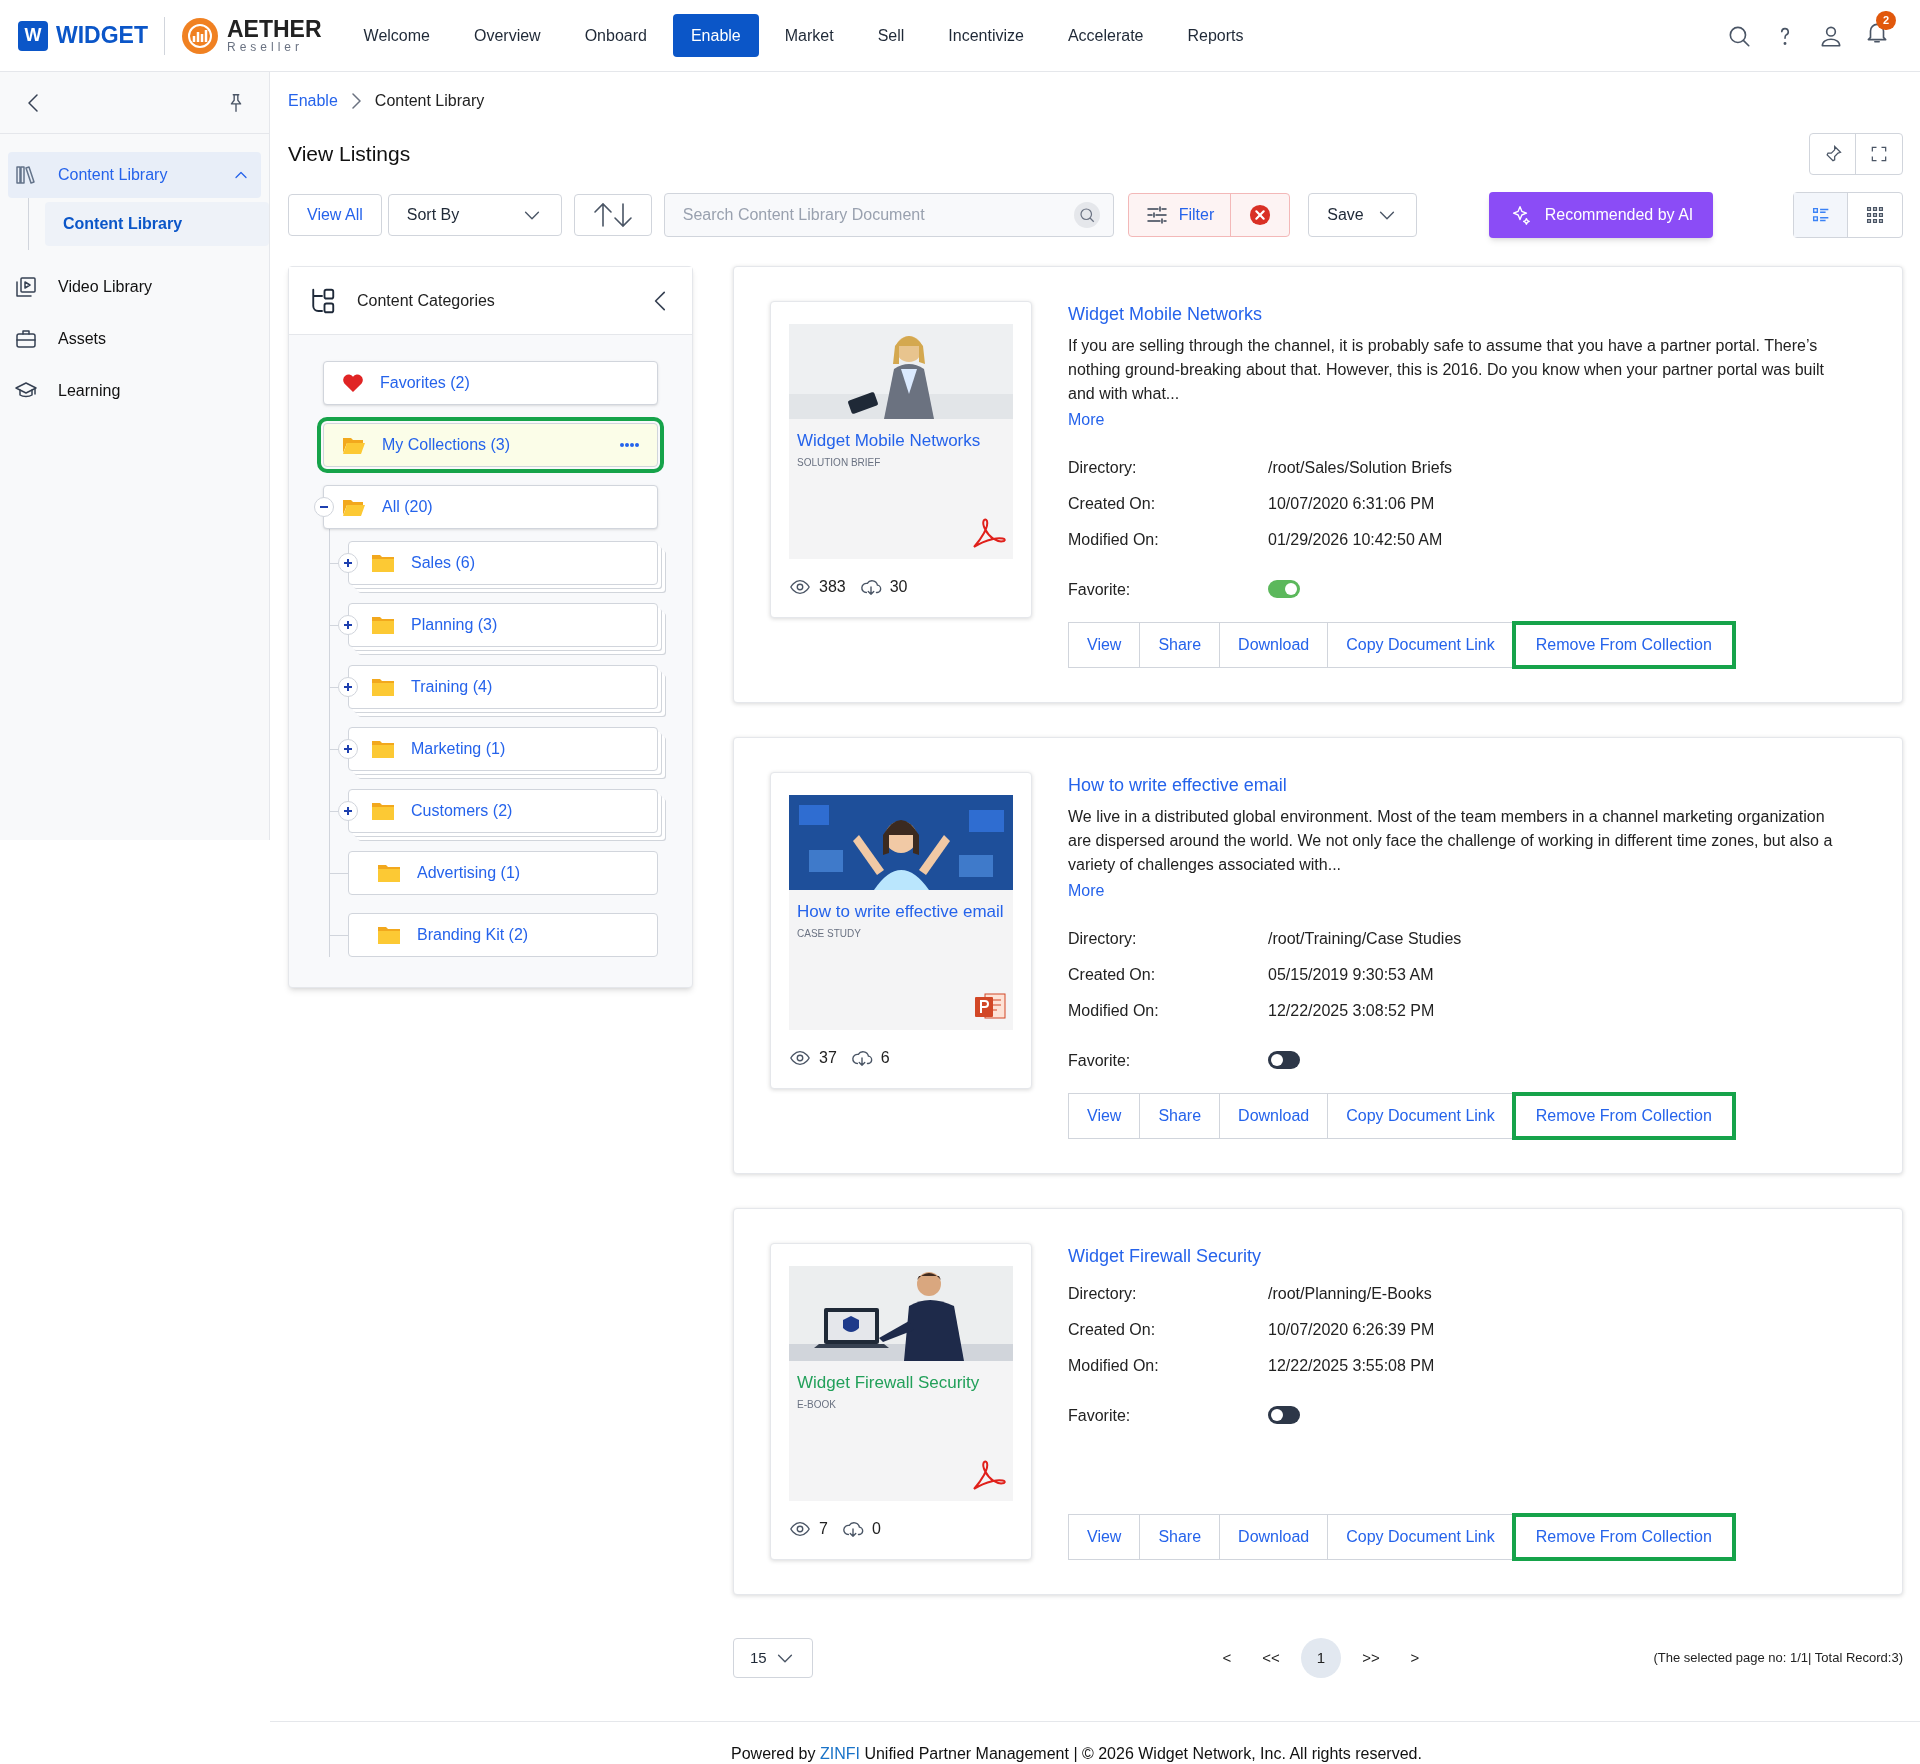 The height and width of the screenshot is (1764, 1920). What do you see at coordinates (1361, 468) in the screenshot?
I see `meta-value: /root/Sales/Solution Briefs` at bounding box center [1361, 468].